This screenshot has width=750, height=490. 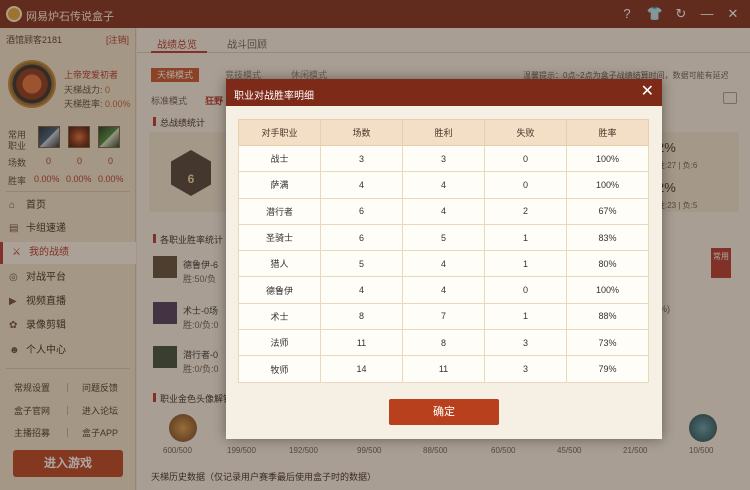 I want to click on cell-games: 3, so click(x=361, y=158).